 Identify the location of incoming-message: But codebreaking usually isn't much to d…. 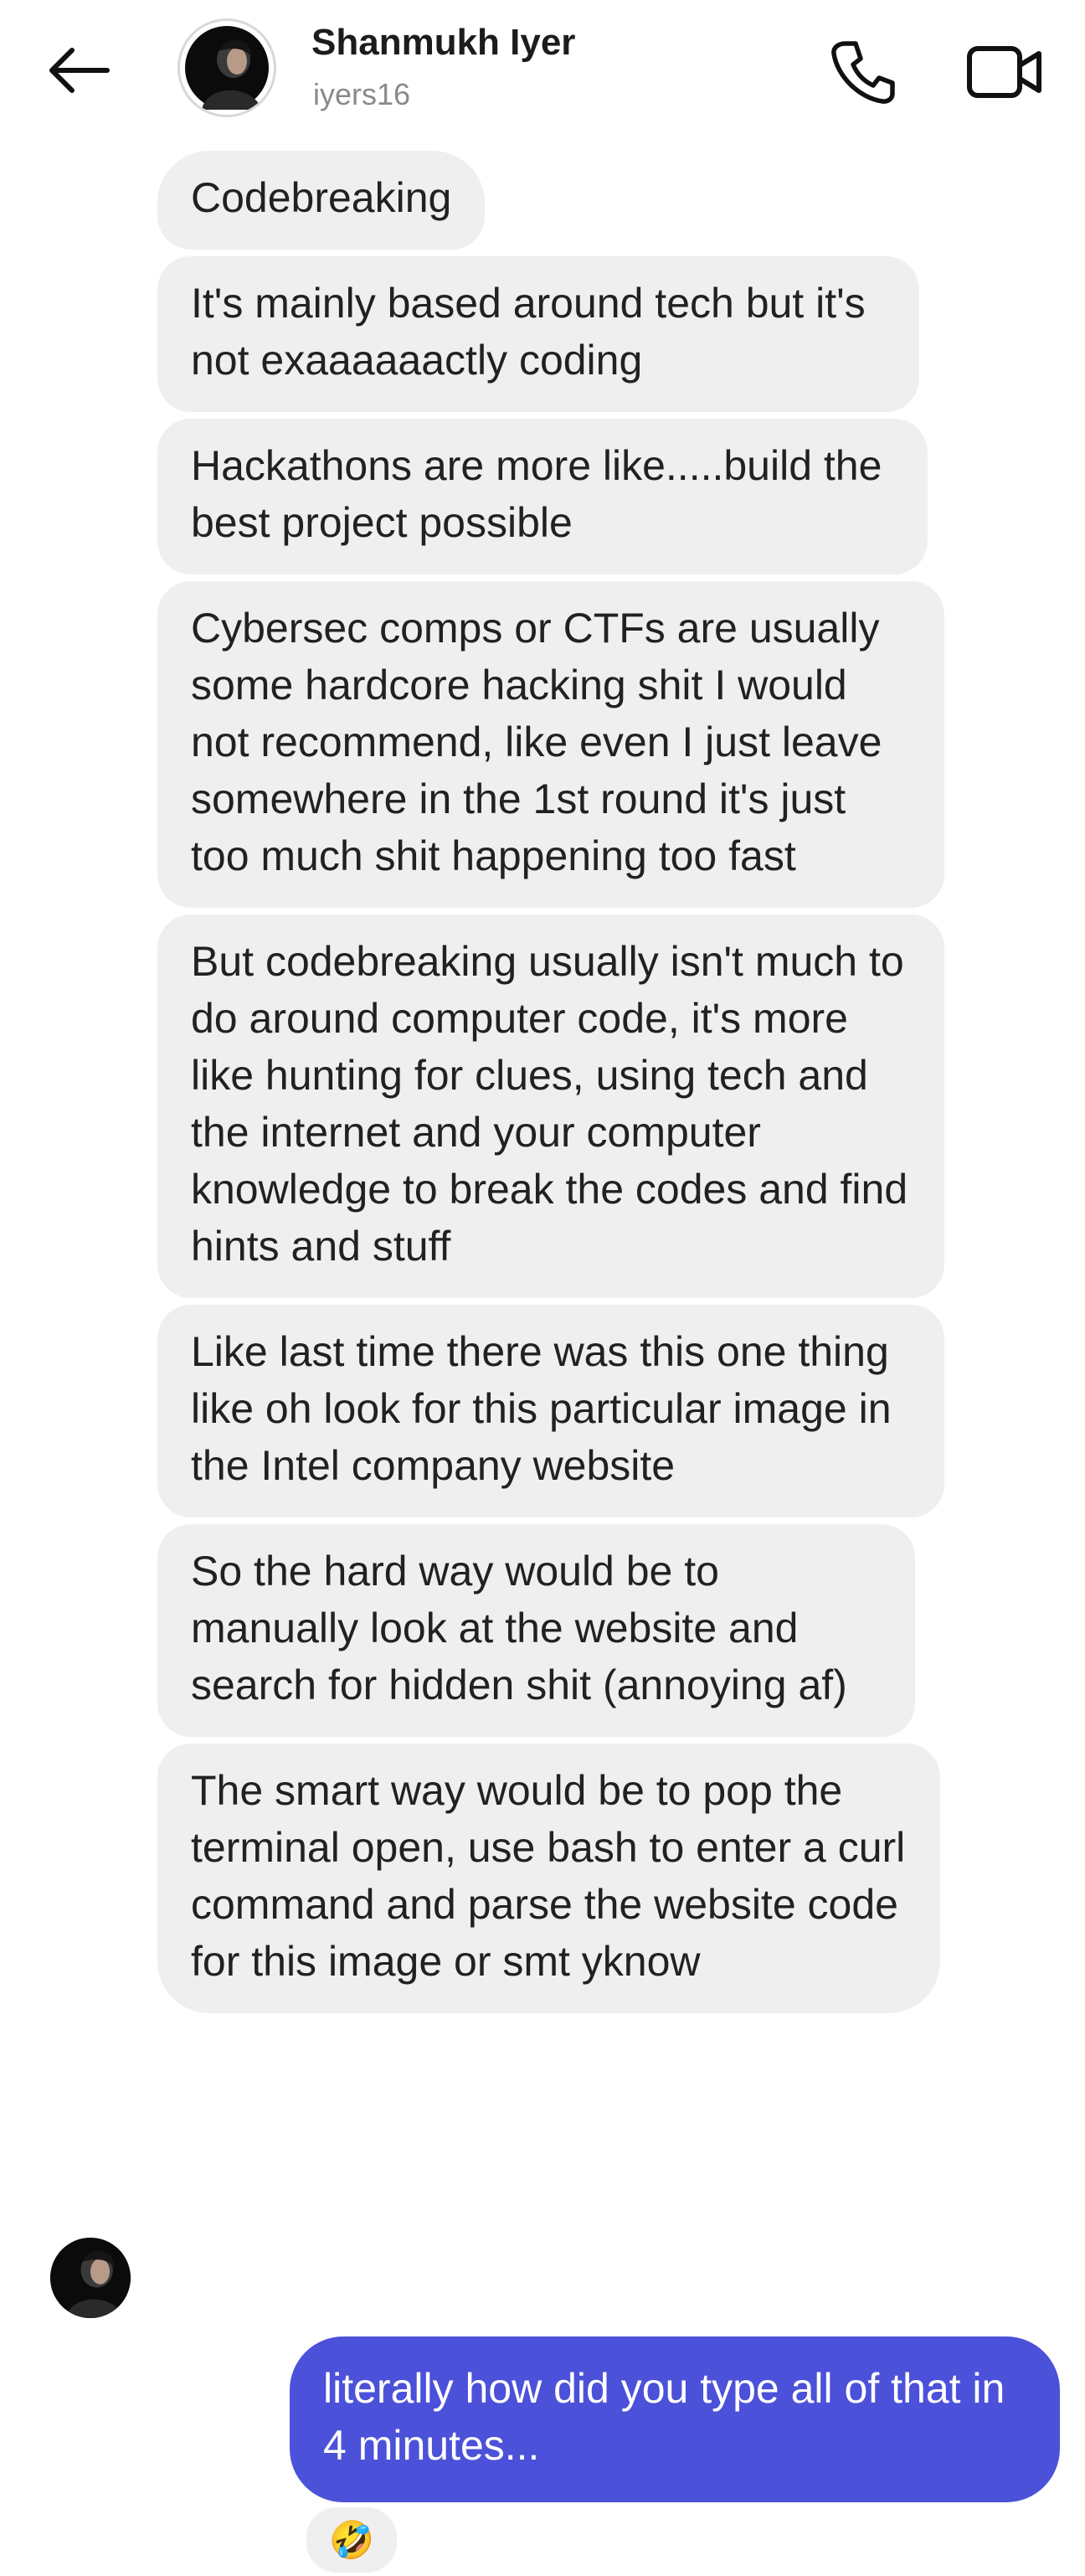
(550, 1106).